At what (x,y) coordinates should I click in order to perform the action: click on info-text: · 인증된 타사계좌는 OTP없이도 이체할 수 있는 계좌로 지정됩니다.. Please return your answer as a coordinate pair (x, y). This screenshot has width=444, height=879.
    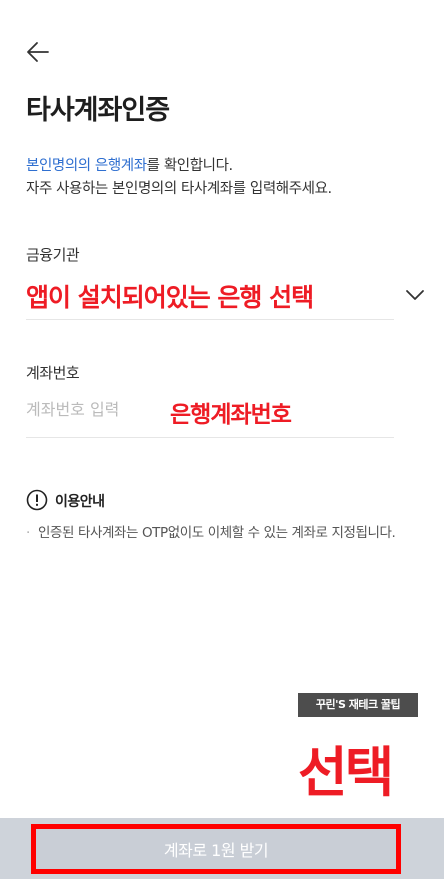
    Looking at the image, I should click on (222, 533).